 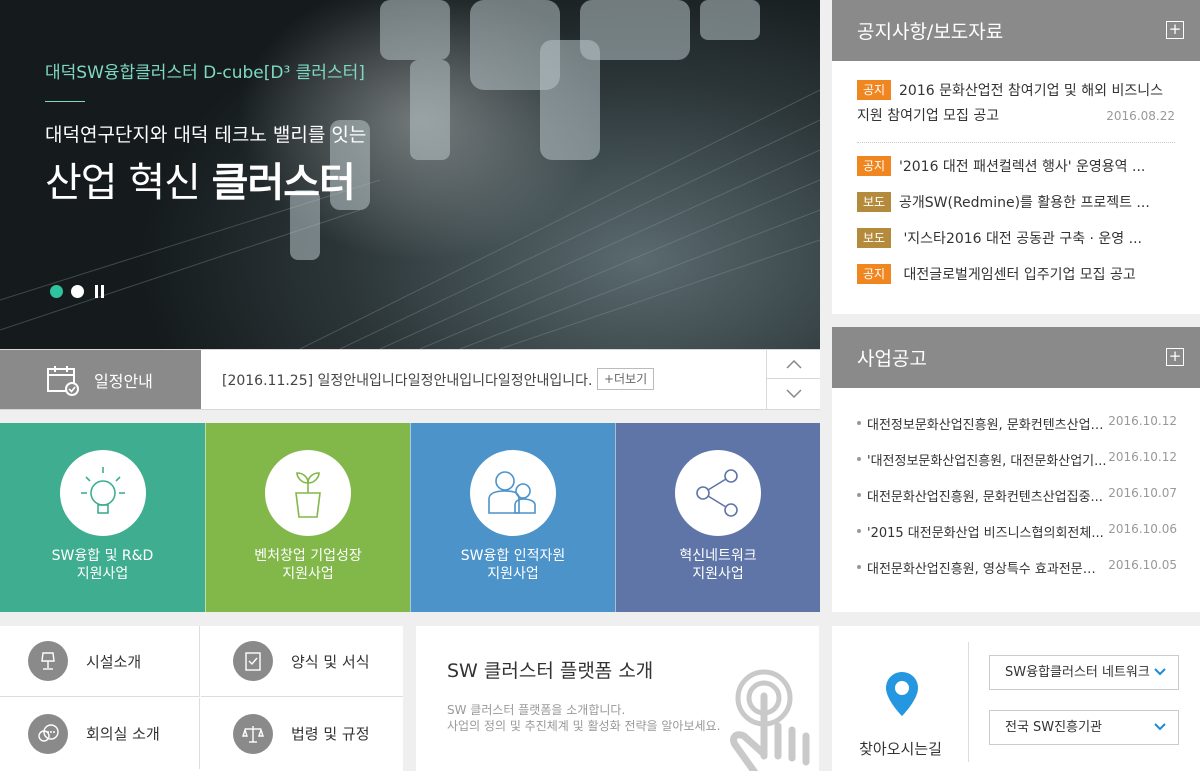 I want to click on schedule-label: 일정안내, so click(x=123, y=381).